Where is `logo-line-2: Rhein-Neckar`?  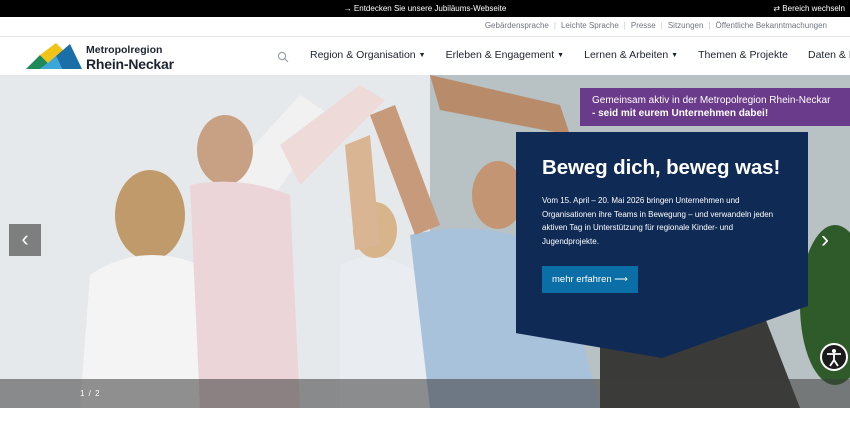 logo-line-2: Rhein-Neckar is located at coordinates (130, 64).